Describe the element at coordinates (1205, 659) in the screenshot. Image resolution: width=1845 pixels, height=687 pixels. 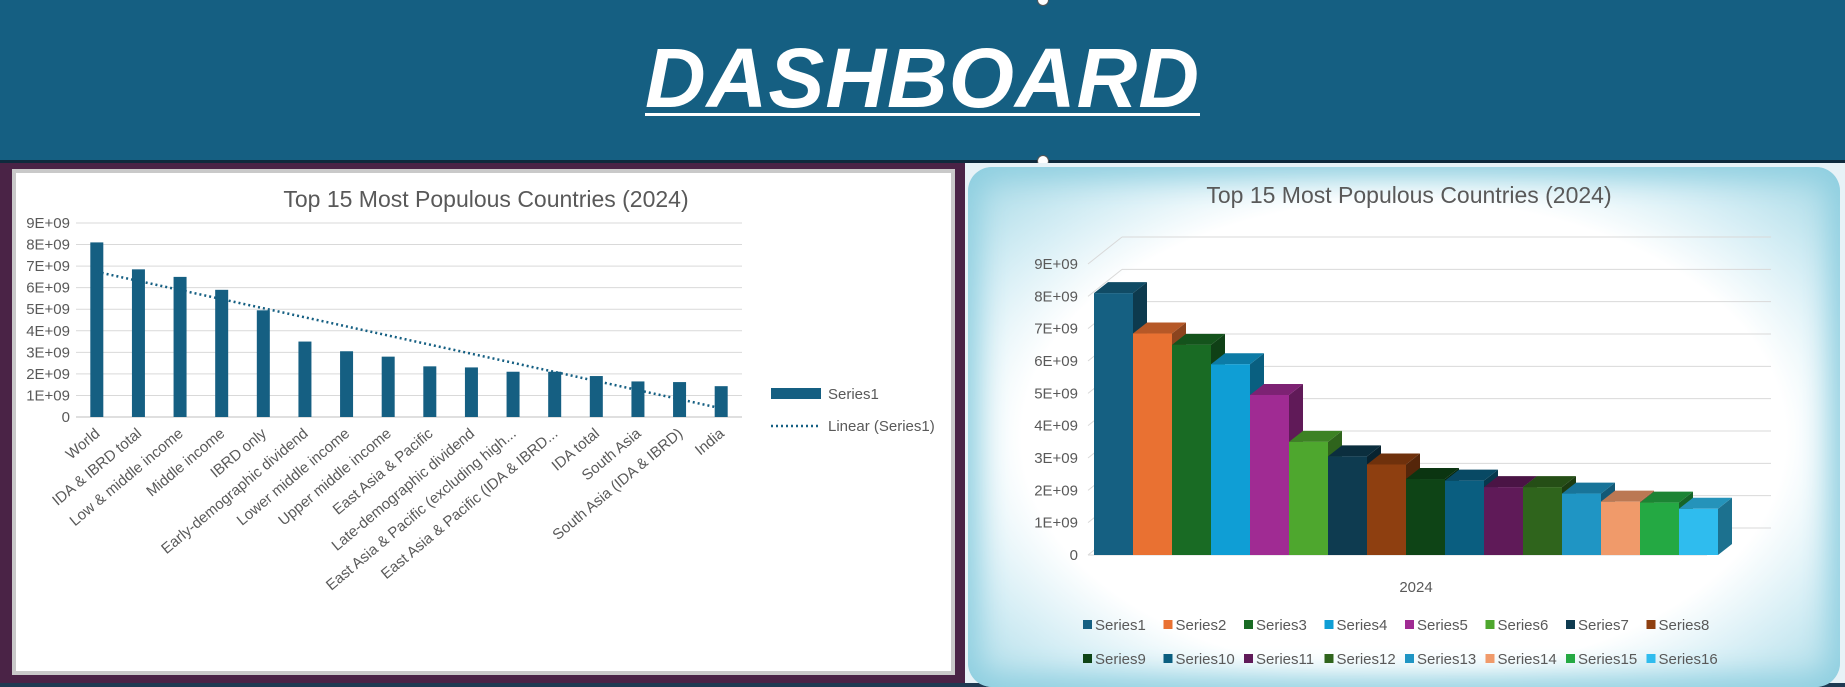
I see `legend-label: Series10` at that location.